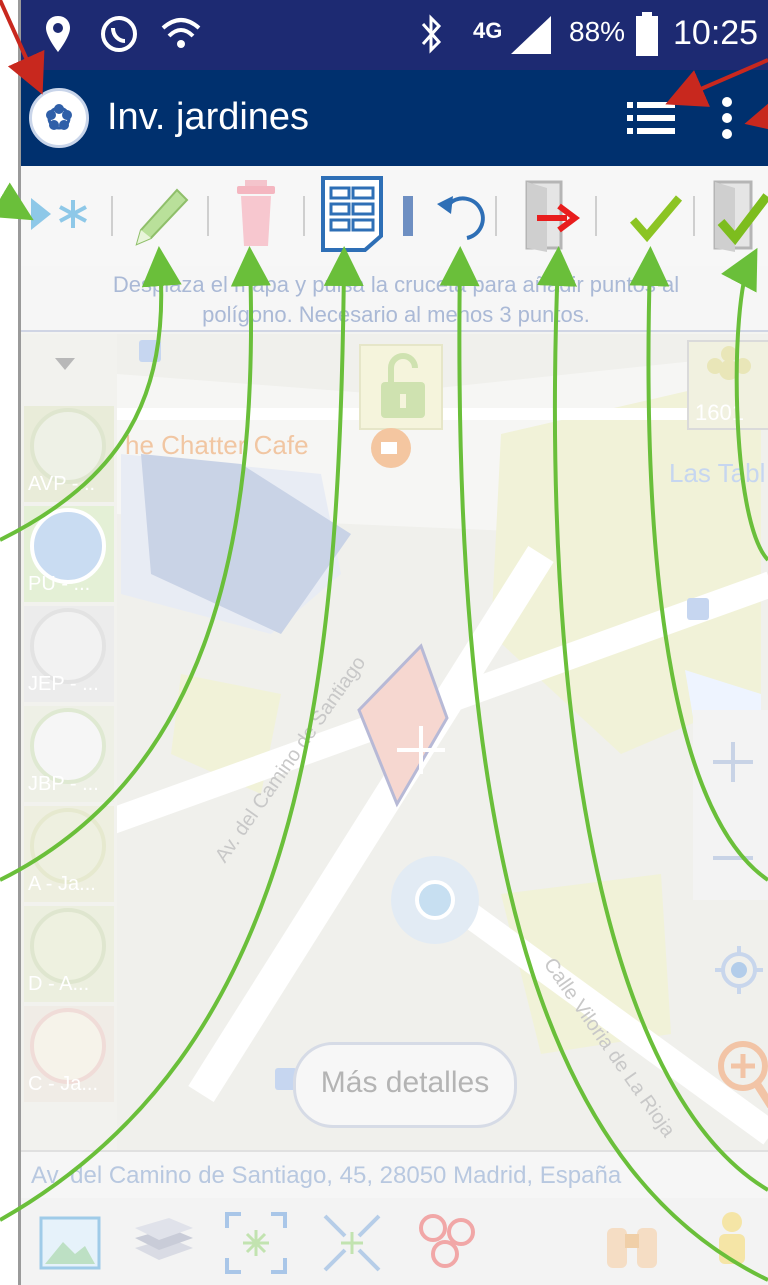 This screenshot has width=768, height=1285. I want to click on binoculars-icon, so click(632, 1243).